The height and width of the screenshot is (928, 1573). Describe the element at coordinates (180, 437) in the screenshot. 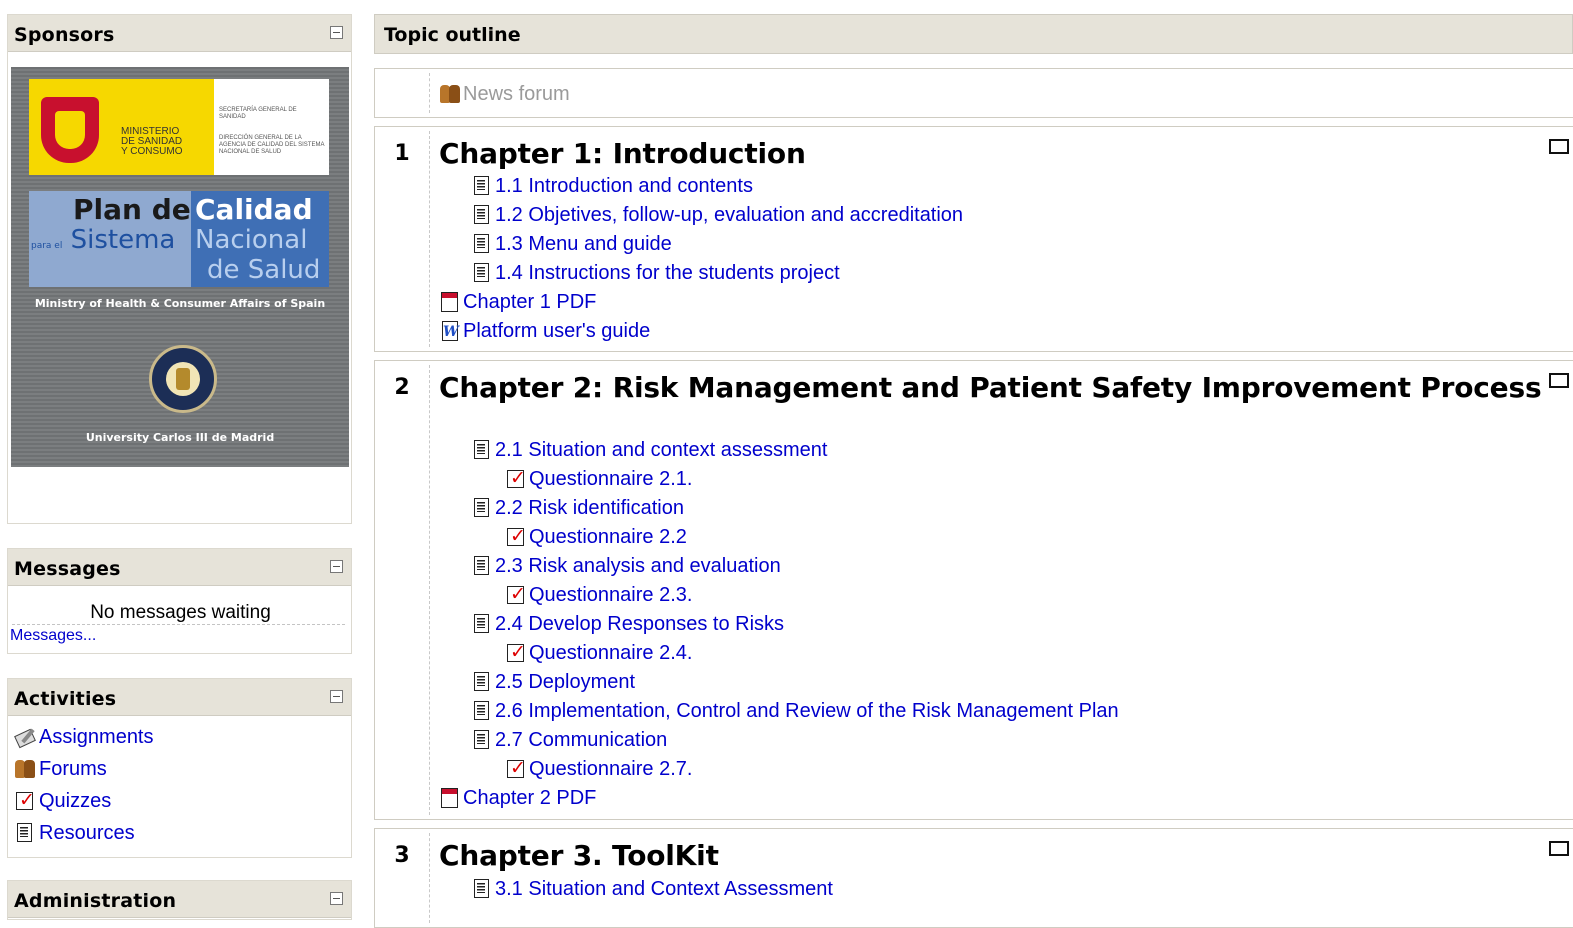

I see `university-caption: University Carlos III de Madrid` at that location.